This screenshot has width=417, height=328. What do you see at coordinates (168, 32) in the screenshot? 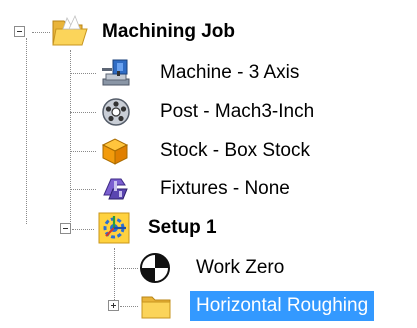
I see `tree-item-machining-job: Machining Job` at bounding box center [168, 32].